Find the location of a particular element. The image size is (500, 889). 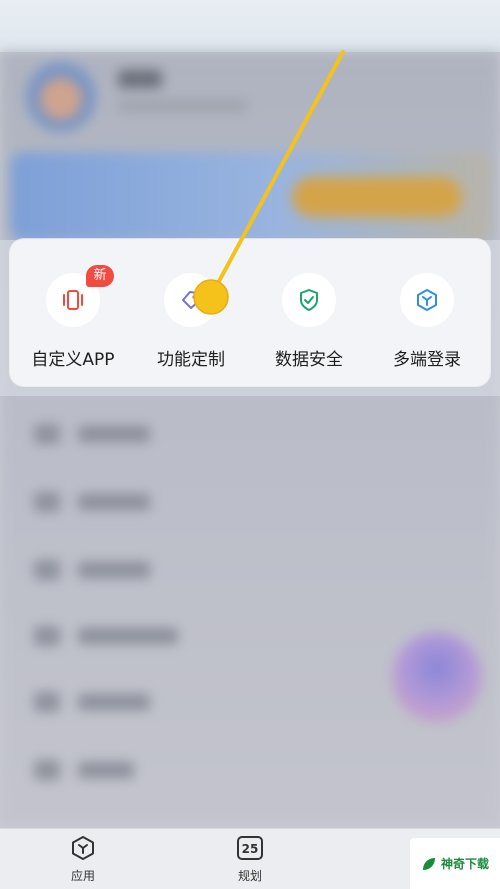

shield-check-icon is located at coordinates (309, 300).